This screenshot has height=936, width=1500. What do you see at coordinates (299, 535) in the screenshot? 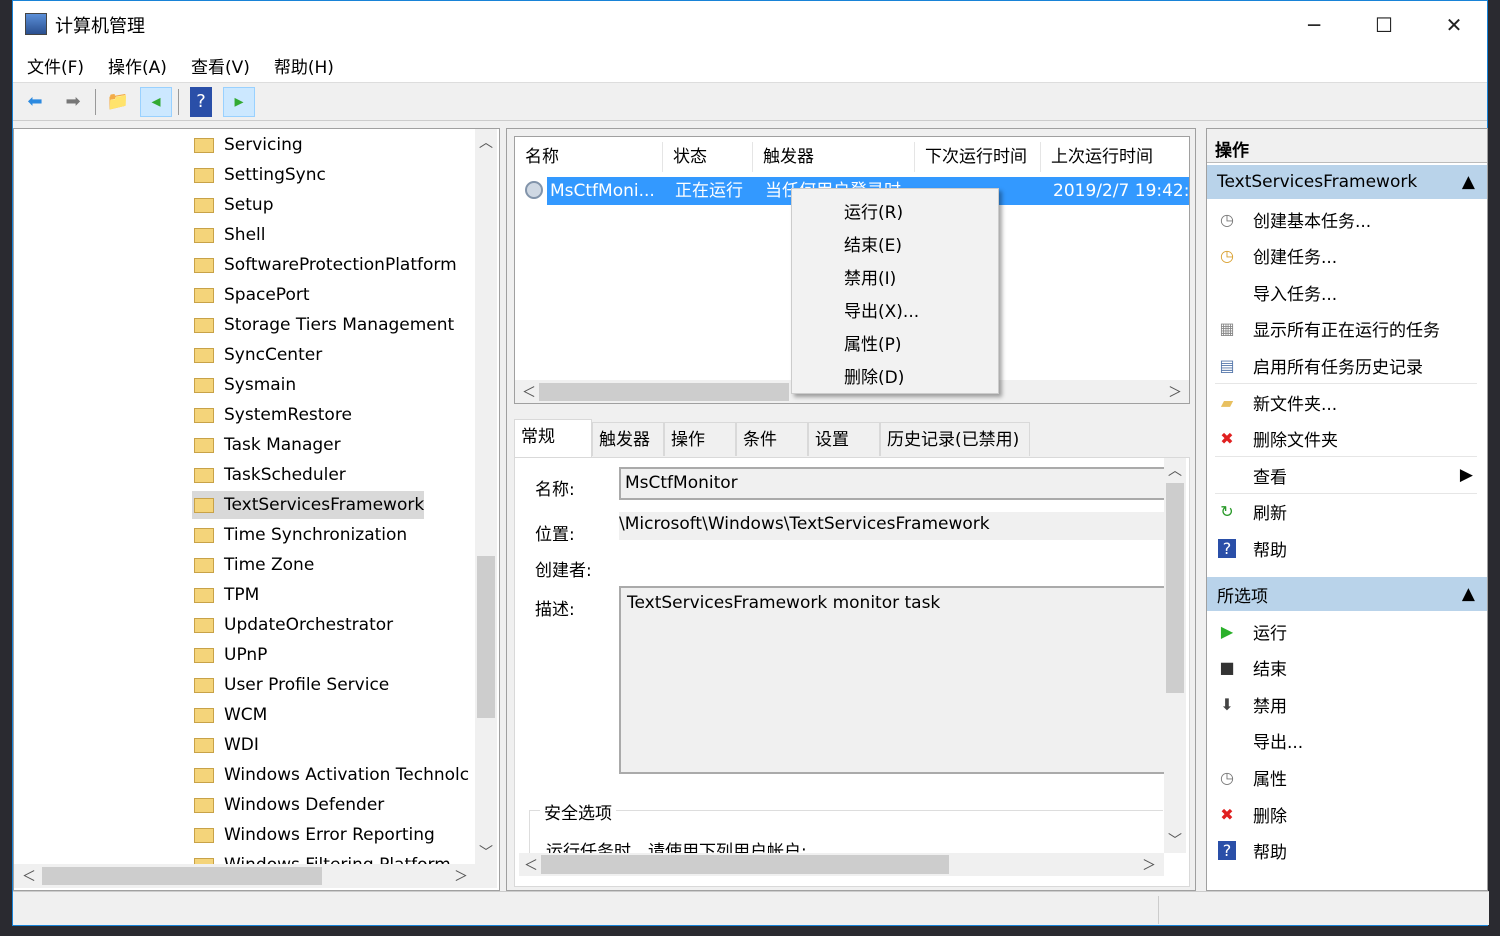
I see `tree-item: Time Synchronization` at bounding box center [299, 535].